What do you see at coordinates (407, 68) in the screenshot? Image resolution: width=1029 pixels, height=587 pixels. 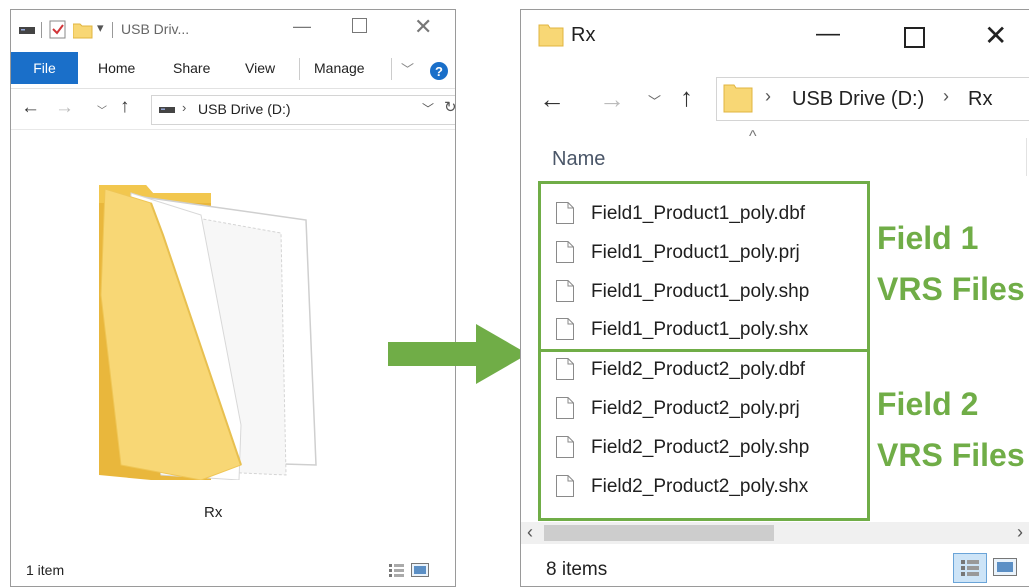 I see `expand-ribbon-icon: ﹀` at bounding box center [407, 68].